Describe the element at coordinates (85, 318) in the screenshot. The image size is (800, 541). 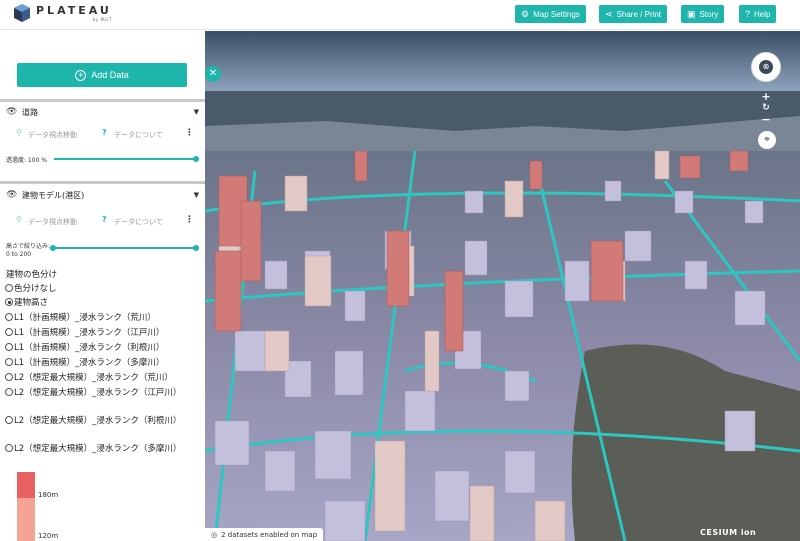
I see `color-option-label: L1（計画規模）_浸水ランク（荒川）` at that location.